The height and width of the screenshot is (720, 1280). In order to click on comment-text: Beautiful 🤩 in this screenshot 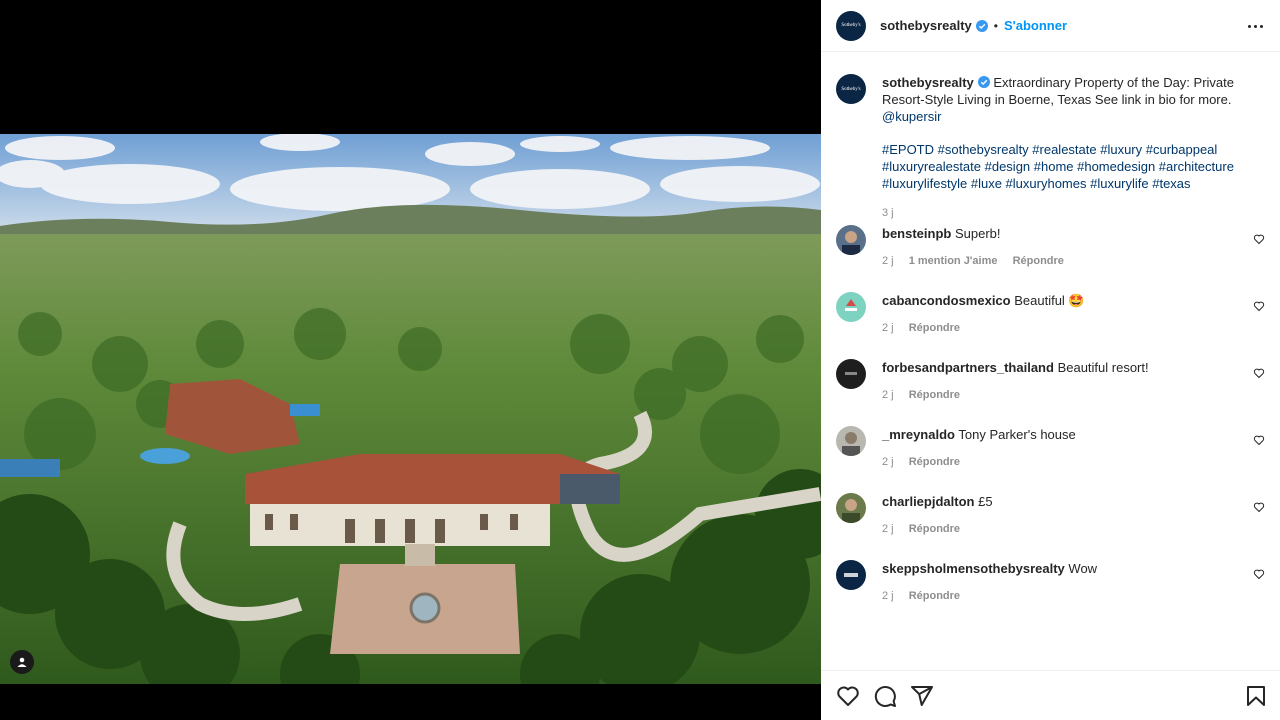, I will do `click(1049, 300)`.